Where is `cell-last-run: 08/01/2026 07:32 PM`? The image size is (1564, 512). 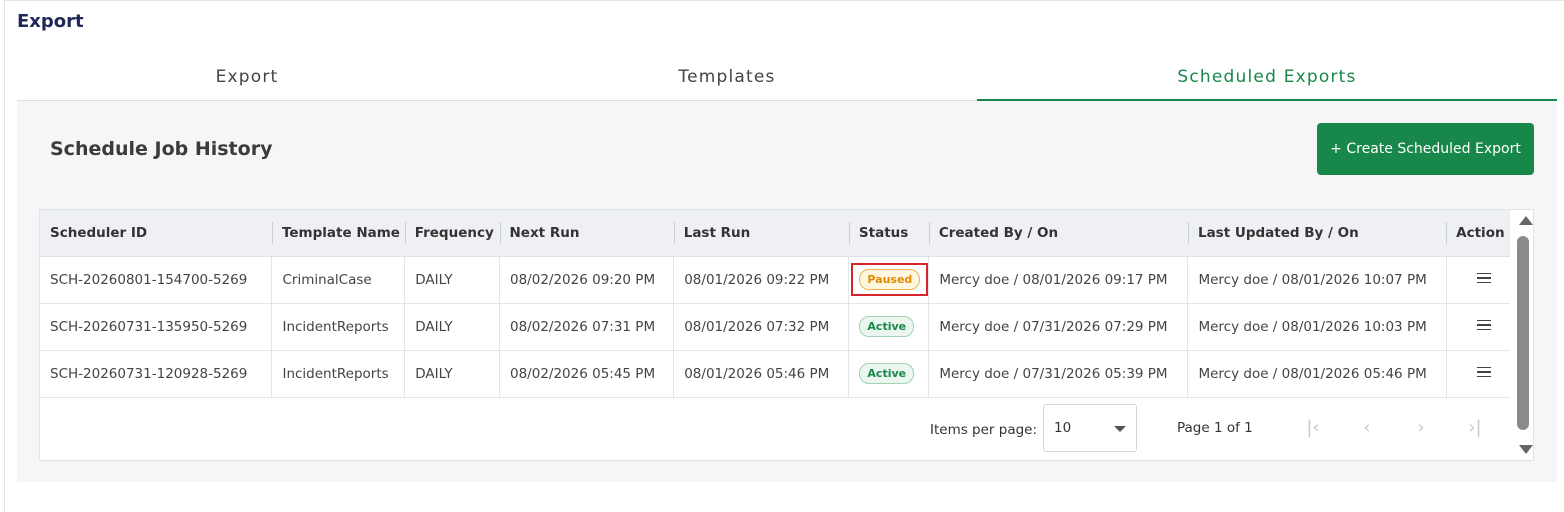
cell-last-run: 08/01/2026 07:32 PM is located at coordinates (761, 327).